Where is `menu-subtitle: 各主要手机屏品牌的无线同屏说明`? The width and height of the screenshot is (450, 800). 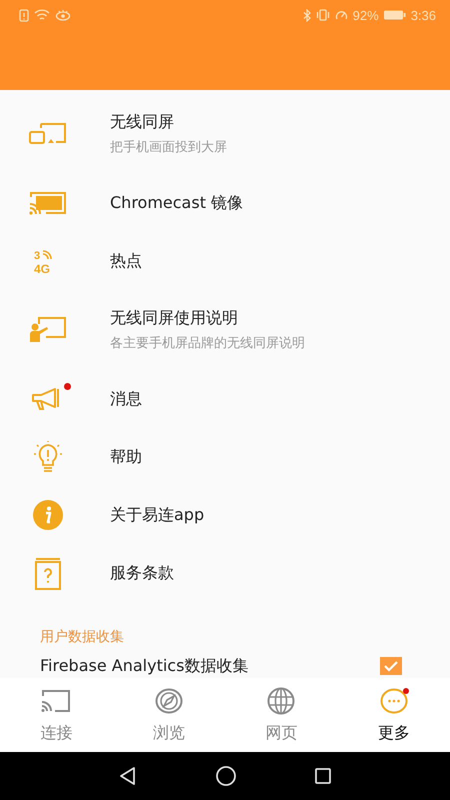
menu-subtitle: 各主要手机屏品牌的无线同屏说明 is located at coordinates (207, 343).